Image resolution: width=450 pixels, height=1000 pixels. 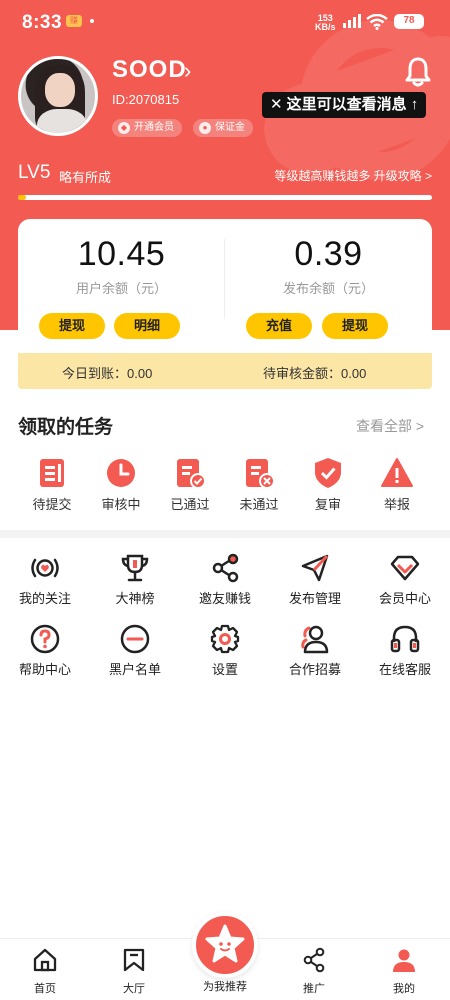 What do you see at coordinates (259, 473) in the screenshot?
I see `document-x-icon` at bounding box center [259, 473].